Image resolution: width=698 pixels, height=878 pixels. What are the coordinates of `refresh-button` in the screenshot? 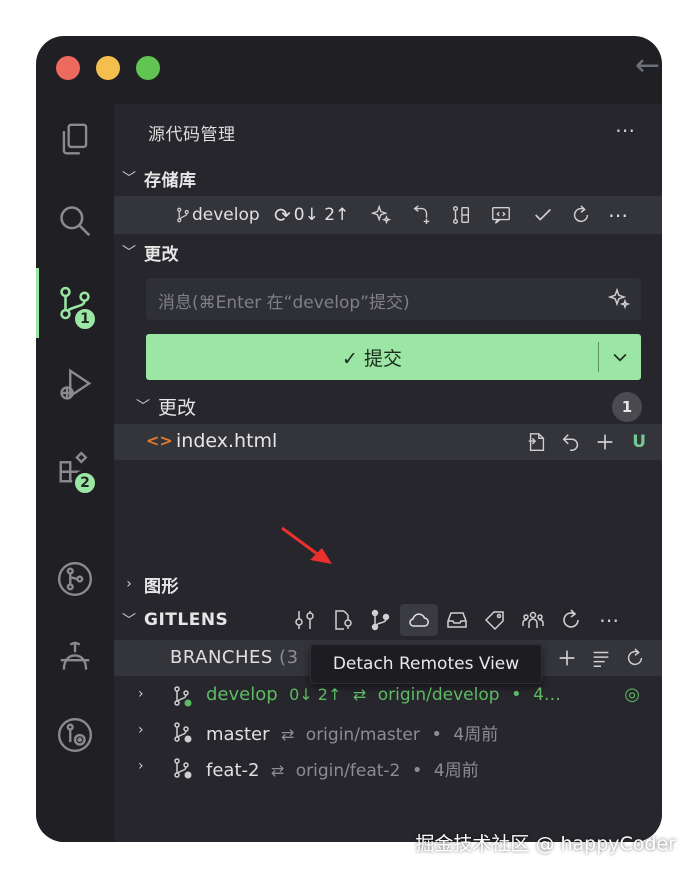 It's located at (581, 215).